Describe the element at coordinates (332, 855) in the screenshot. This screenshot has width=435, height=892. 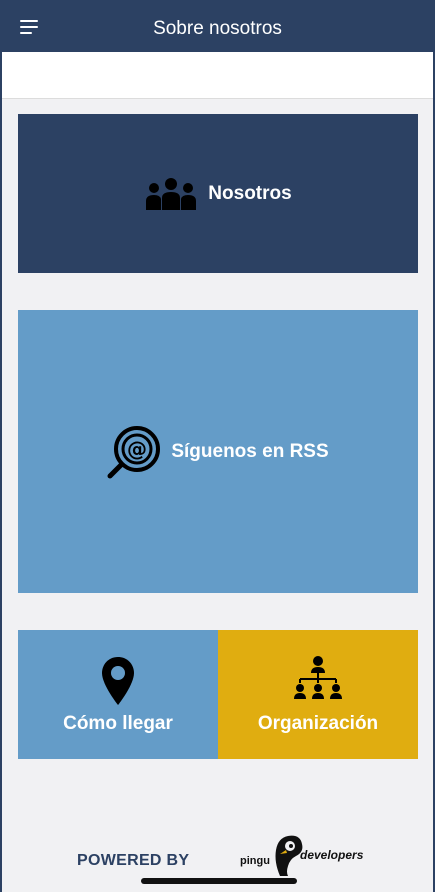
I see `logo-text-developers: developers` at that location.